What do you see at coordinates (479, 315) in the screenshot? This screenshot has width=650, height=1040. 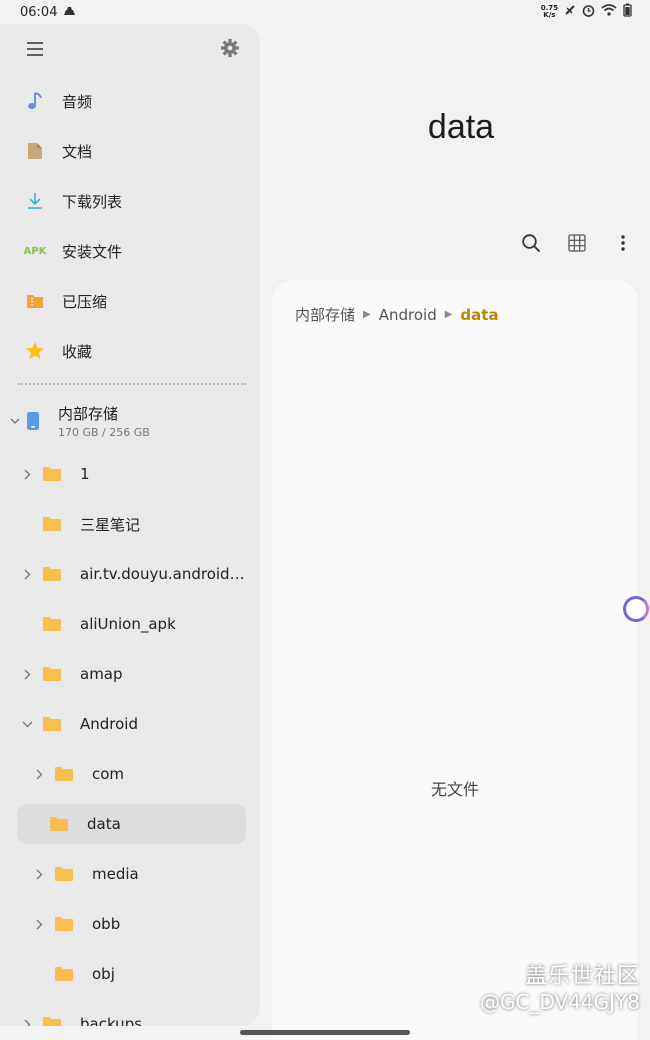 I see `breadcrumb-current: data` at bounding box center [479, 315].